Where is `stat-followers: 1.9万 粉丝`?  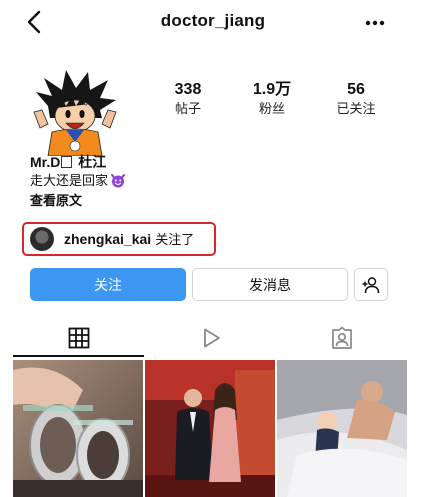
stat-followers: 1.9万 粉丝 is located at coordinates (272, 99).